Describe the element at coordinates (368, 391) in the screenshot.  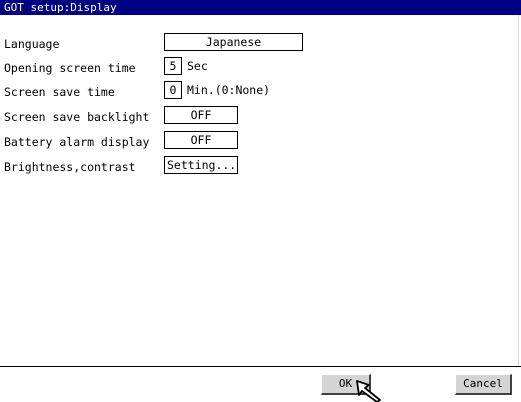
I see `mouse-pointer-icon` at that location.